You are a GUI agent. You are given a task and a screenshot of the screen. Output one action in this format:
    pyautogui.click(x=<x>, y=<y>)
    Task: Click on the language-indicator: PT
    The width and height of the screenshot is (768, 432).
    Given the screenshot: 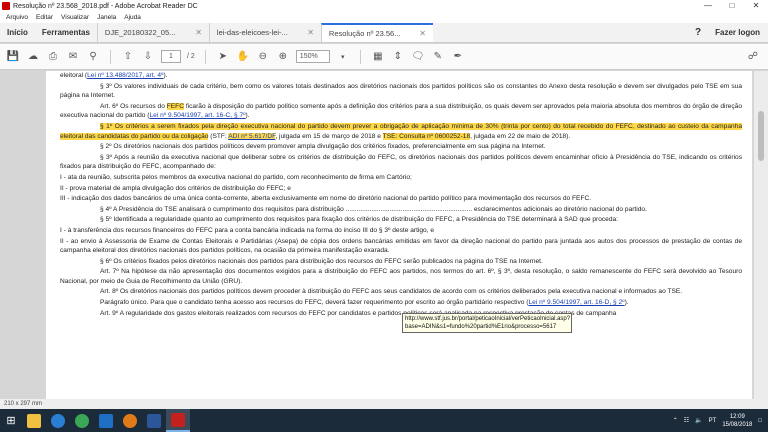 What is the action you would take?
    pyautogui.click(x=713, y=421)
    